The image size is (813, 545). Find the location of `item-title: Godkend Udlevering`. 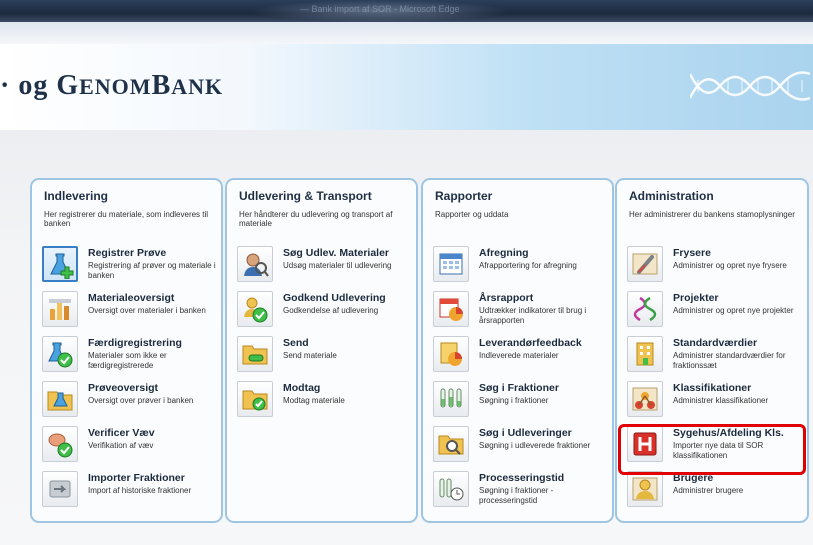

item-title: Godkend Udlevering is located at coordinates (334, 298).